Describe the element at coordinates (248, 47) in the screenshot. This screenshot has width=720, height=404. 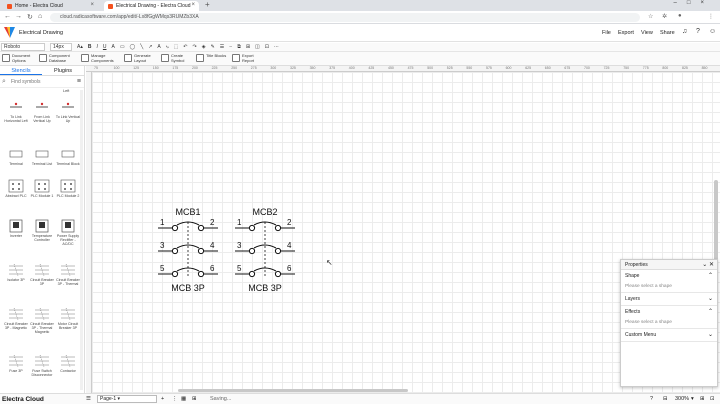
I see `align-icon: ⊞` at that location.